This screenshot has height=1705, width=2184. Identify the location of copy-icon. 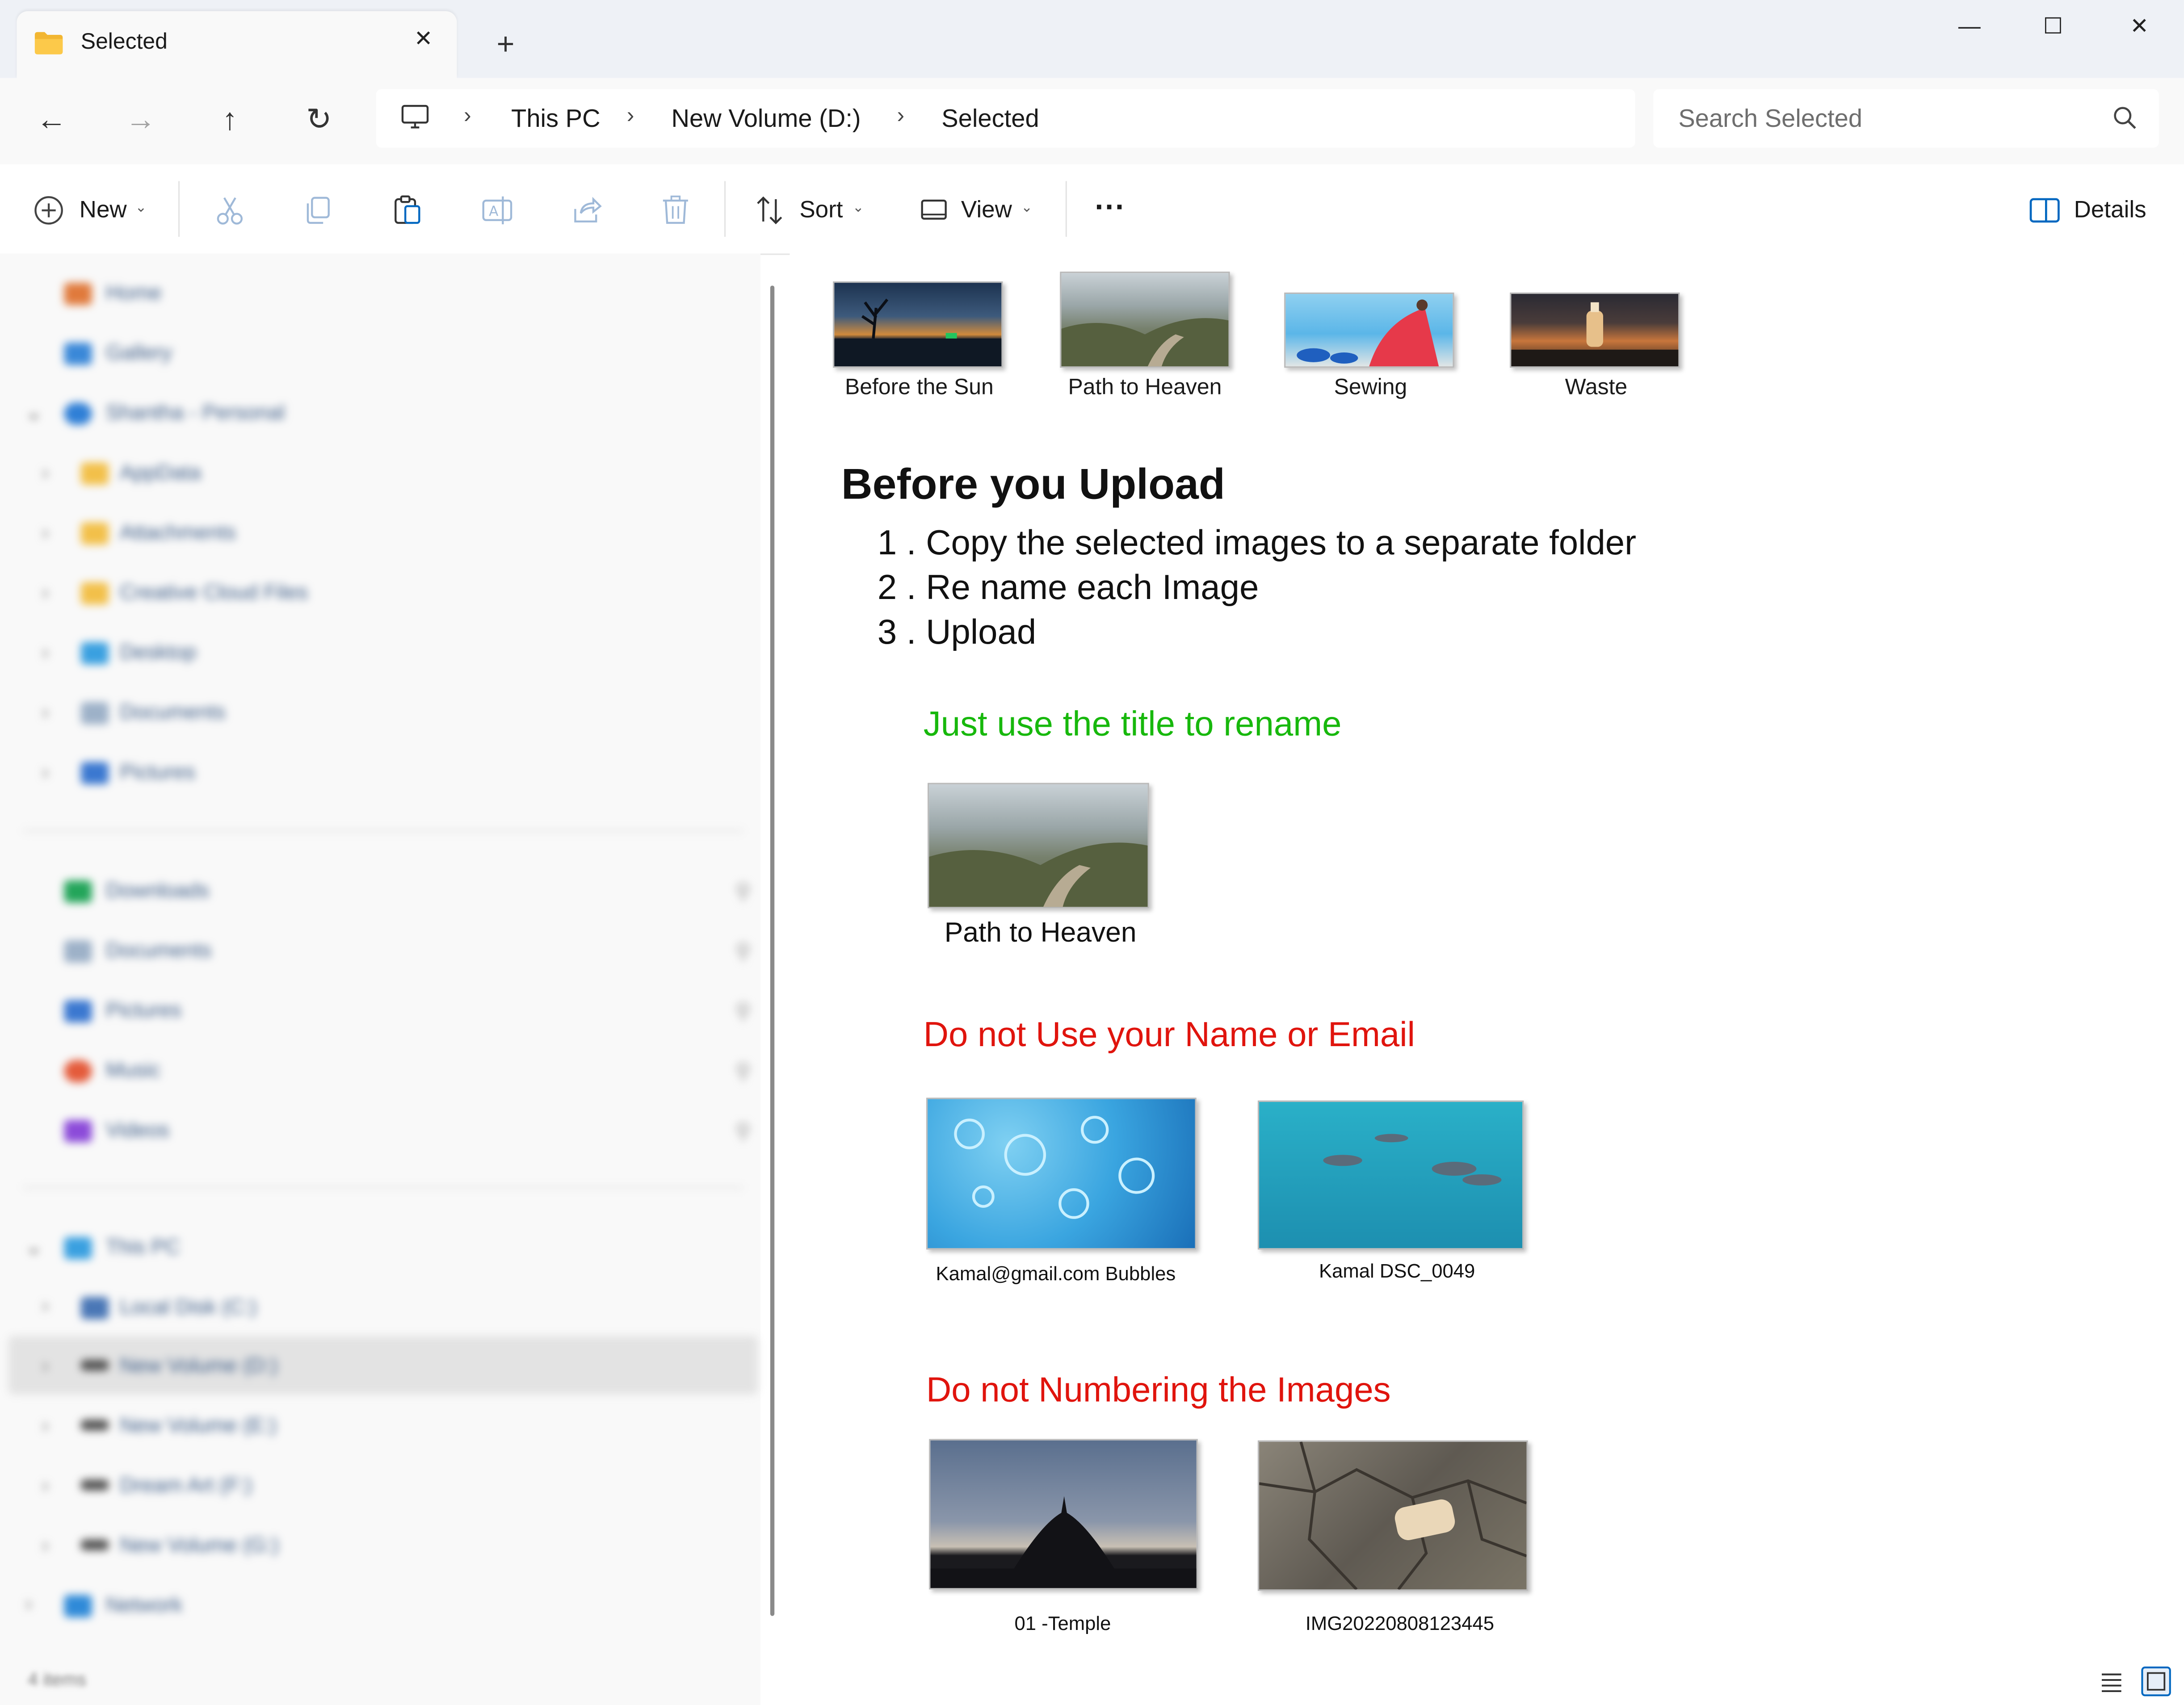
(319, 210).